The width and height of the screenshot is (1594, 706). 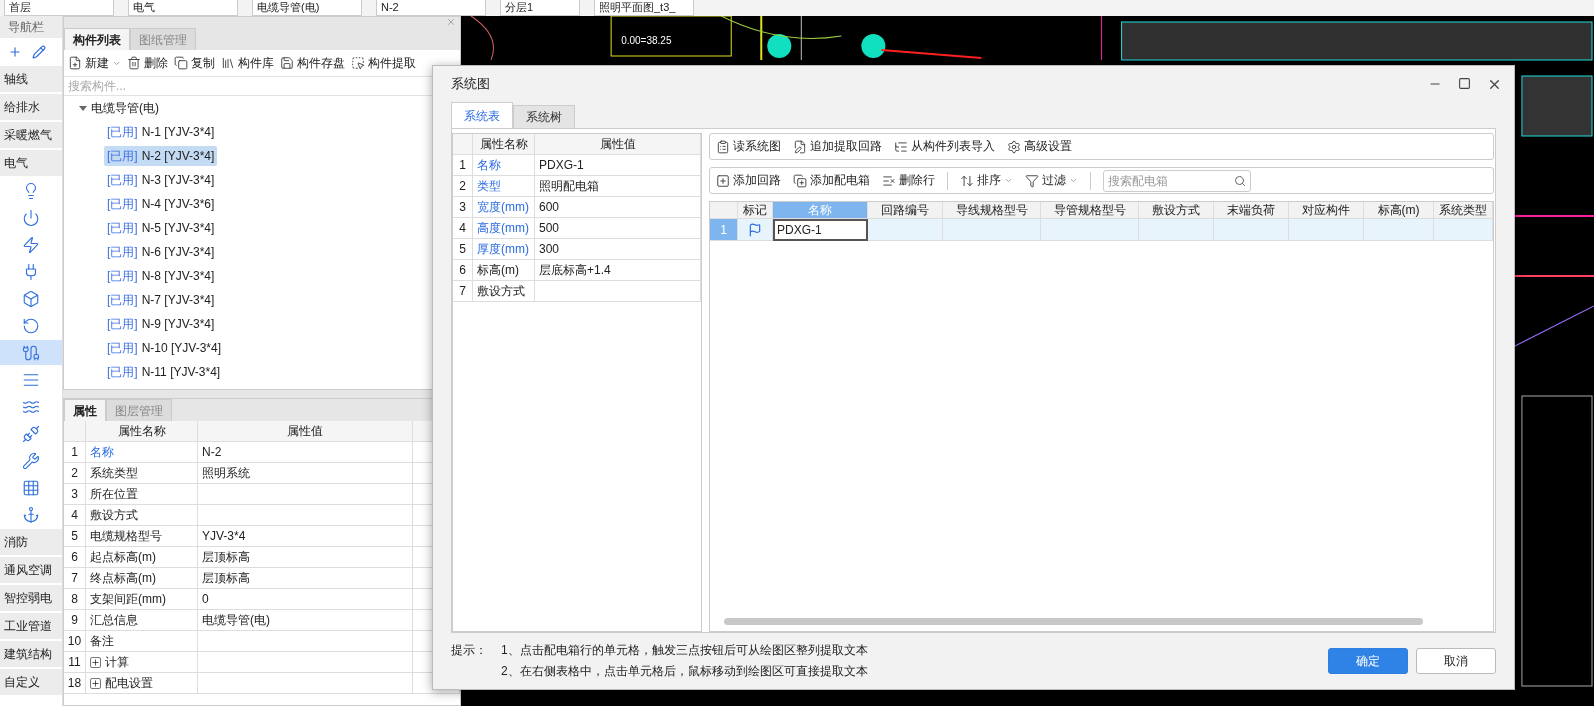 I want to click on property-name: 标高(m), so click(x=504, y=270).